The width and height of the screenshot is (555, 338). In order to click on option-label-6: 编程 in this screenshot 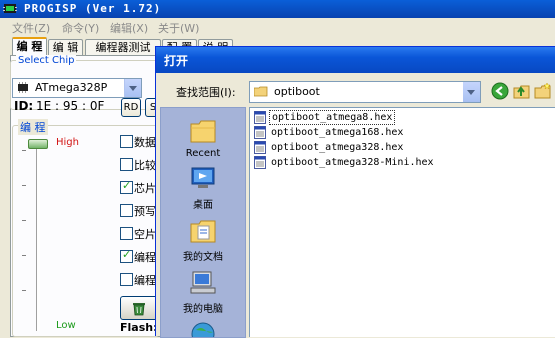, I will do `click(145, 280)`.